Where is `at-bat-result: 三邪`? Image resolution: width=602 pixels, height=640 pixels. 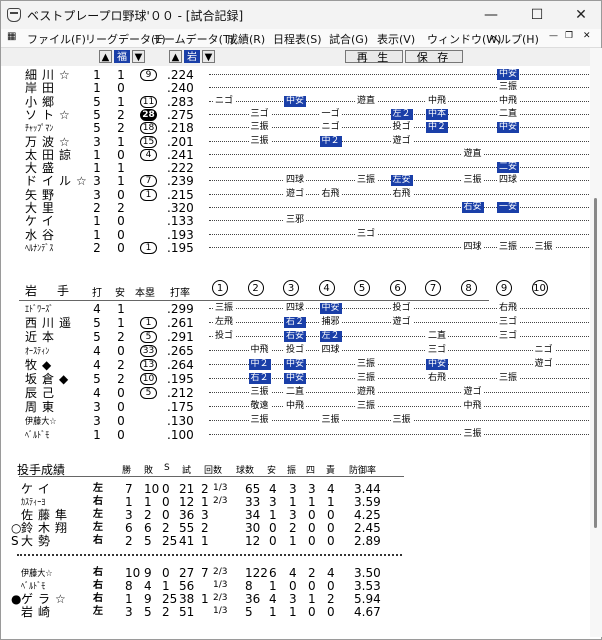
at-bat-result: 三邪 is located at coordinates (295, 221).